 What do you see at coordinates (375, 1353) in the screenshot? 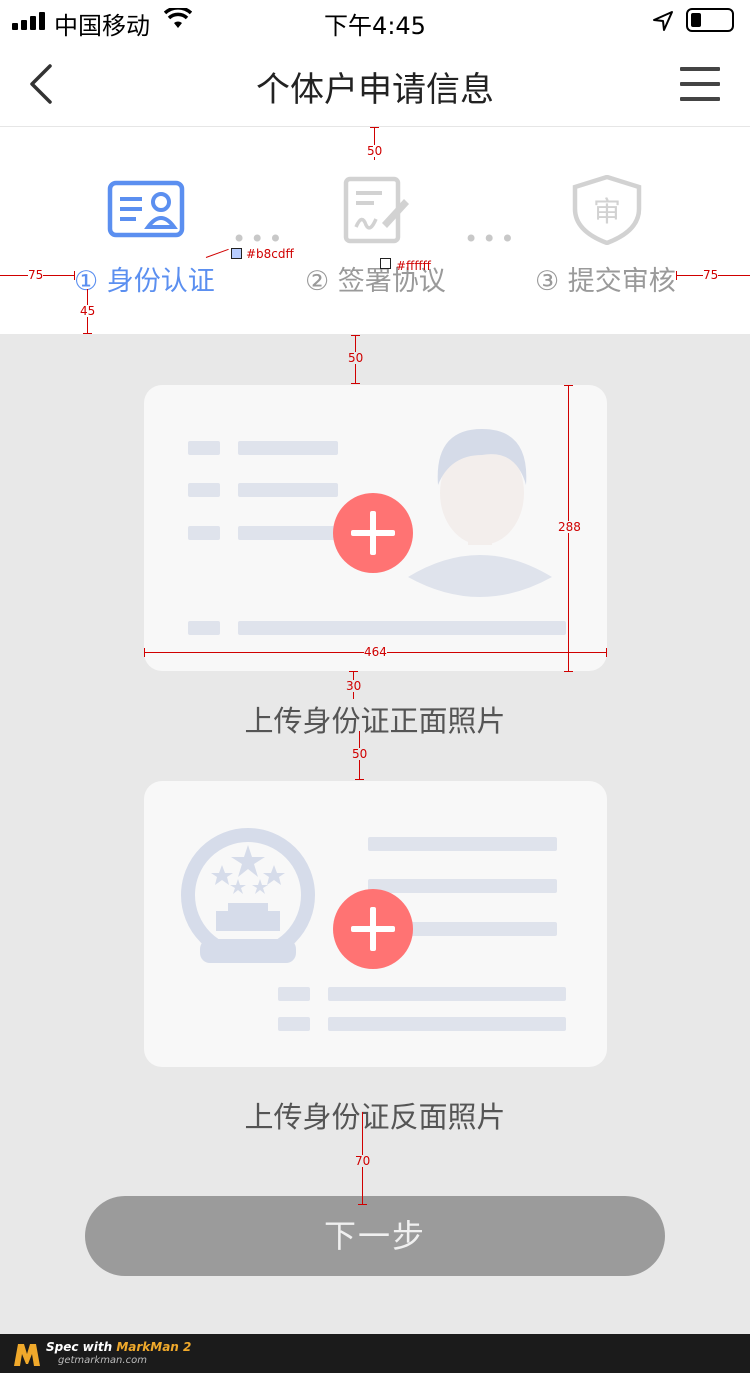
I see `markman-footer: Spec with MarkMan 2 getmarkman.com` at bounding box center [375, 1353].